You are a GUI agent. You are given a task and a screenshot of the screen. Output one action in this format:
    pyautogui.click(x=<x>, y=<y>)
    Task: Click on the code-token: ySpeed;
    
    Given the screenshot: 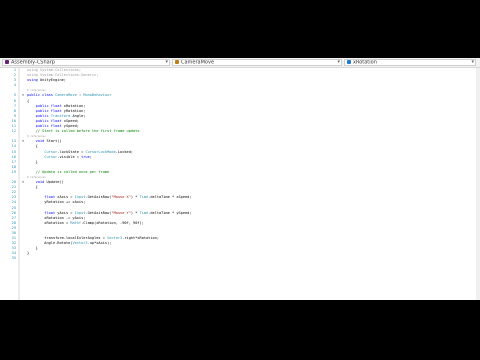 What is the action you would take?
    pyautogui.click(x=71, y=126)
    